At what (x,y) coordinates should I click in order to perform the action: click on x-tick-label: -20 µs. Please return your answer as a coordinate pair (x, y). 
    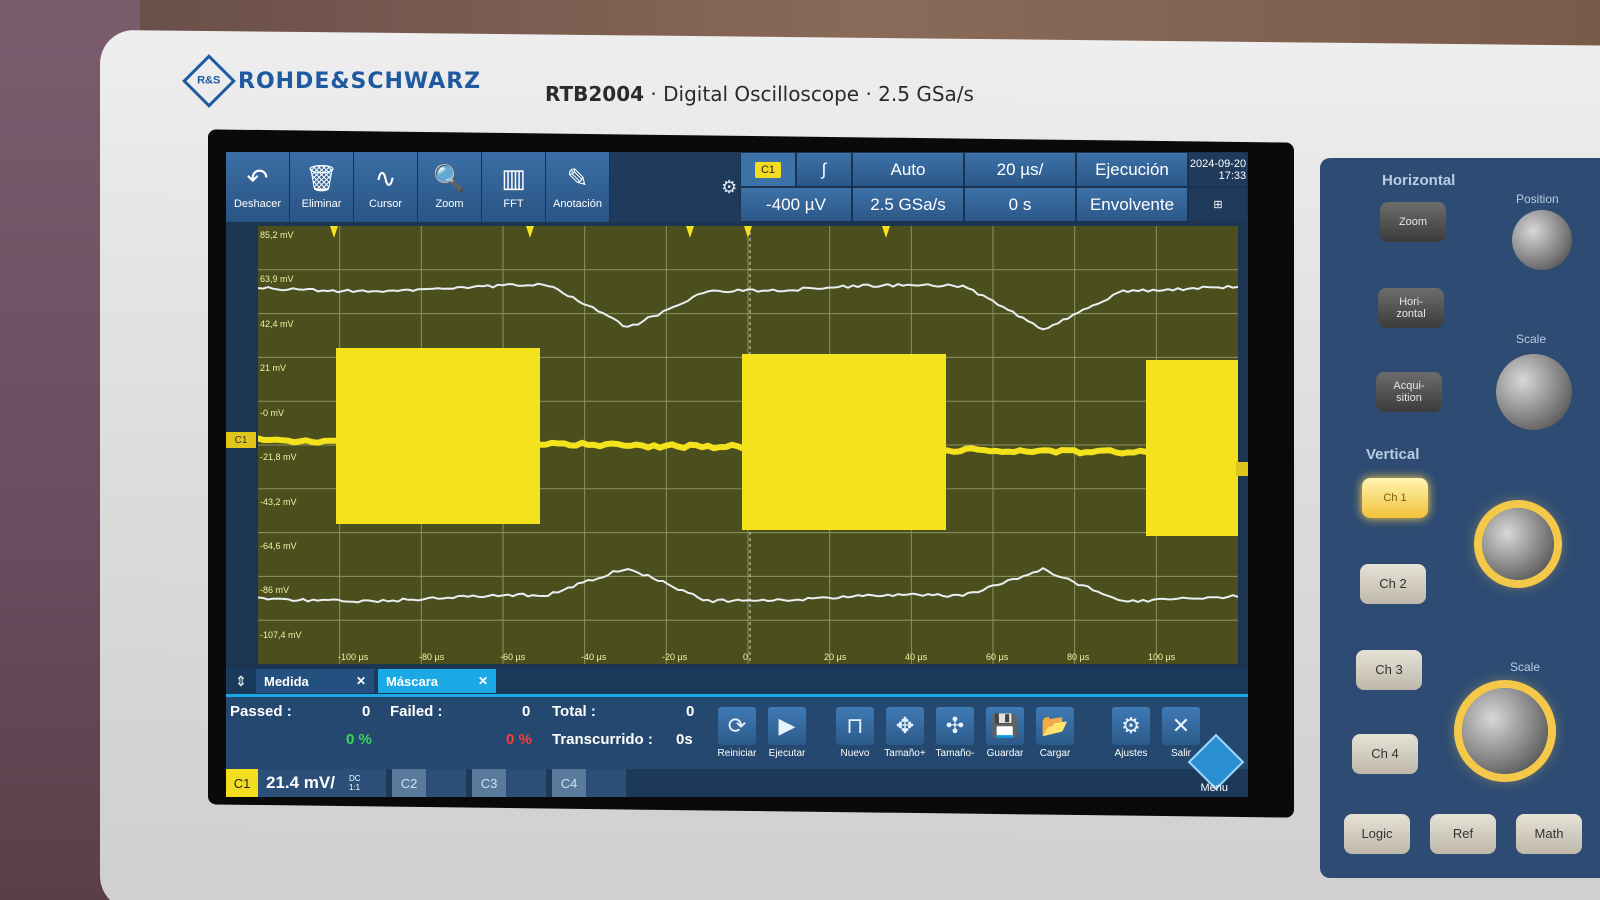
    Looking at the image, I should click on (674, 657).